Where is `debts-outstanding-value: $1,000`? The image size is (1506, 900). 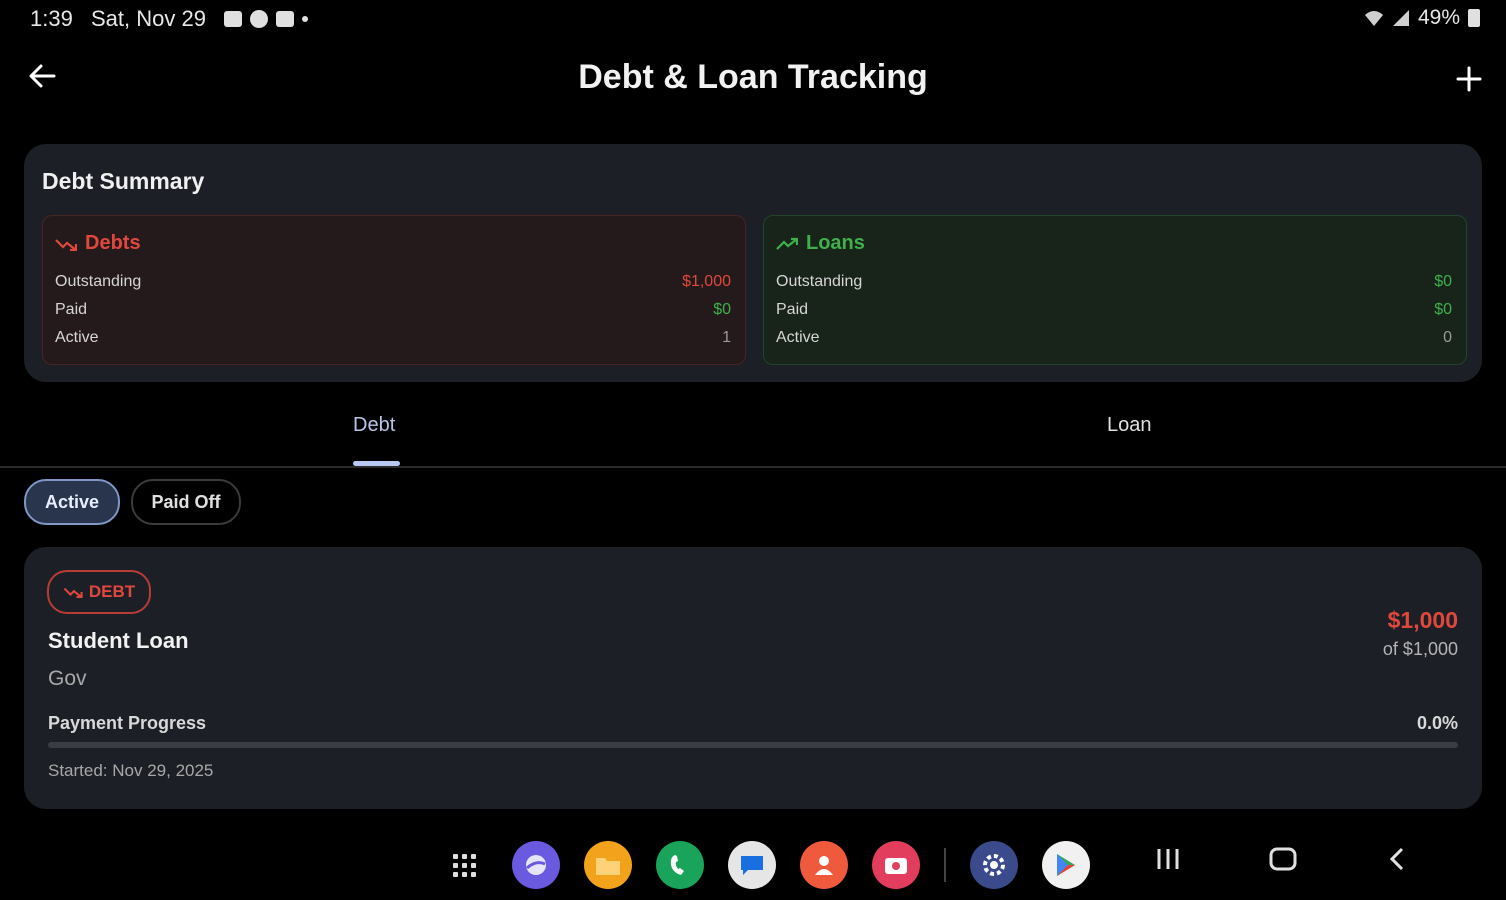
debts-outstanding-value: $1,000 is located at coordinates (706, 281).